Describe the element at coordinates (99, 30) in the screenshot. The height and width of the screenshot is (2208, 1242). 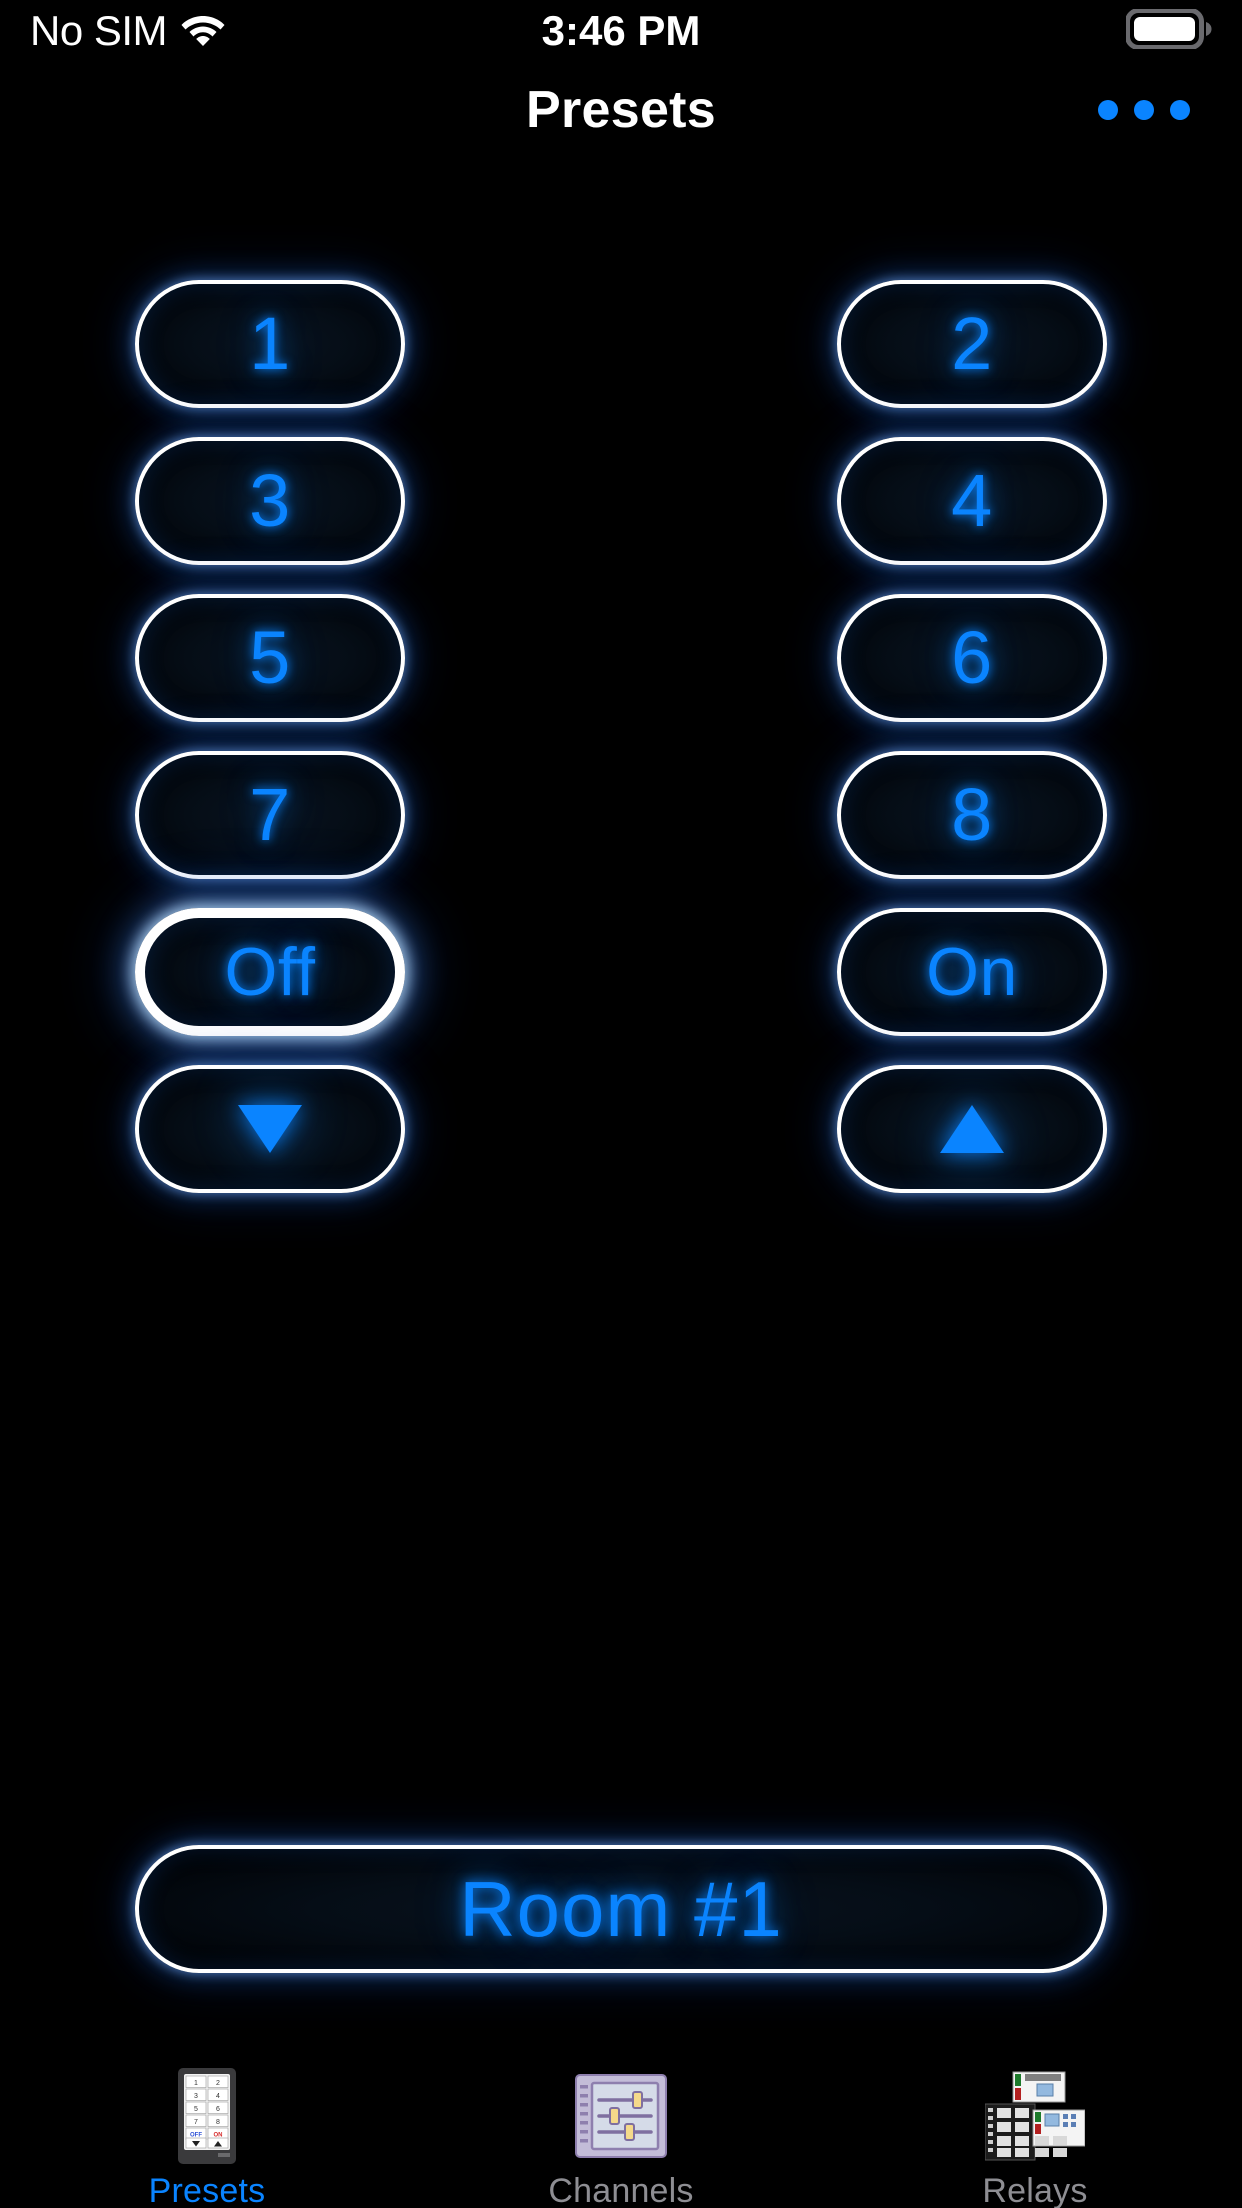
I see `carrier-label: No SIM` at that location.